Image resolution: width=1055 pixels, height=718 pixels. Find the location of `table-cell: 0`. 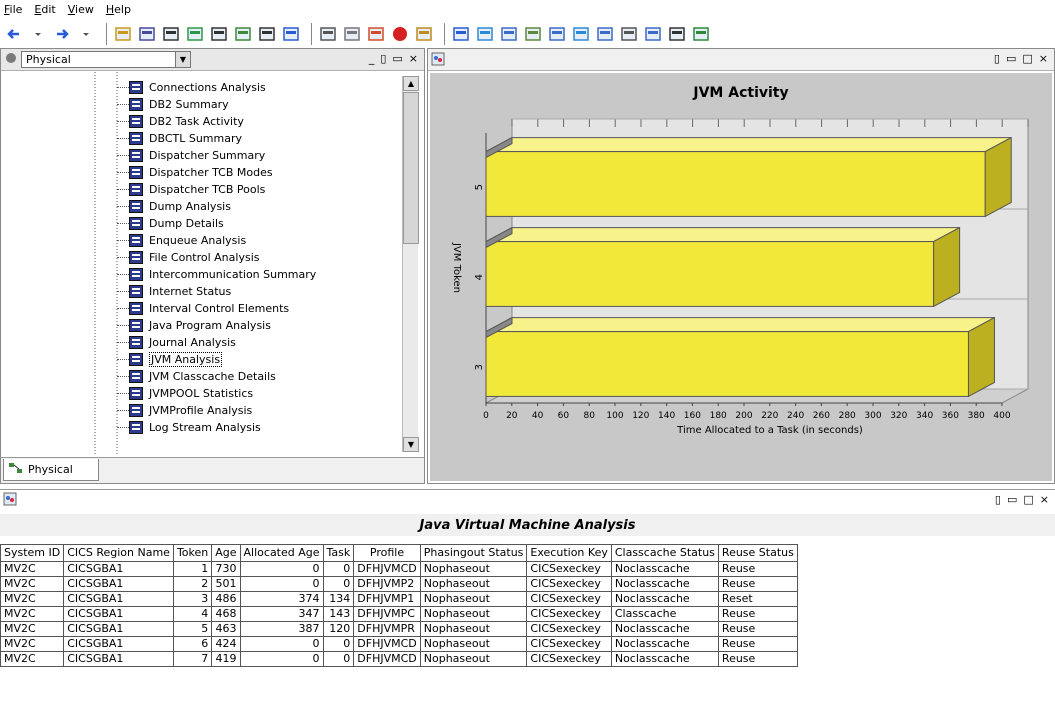

table-cell: 0 is located at coordinates (338, 569).